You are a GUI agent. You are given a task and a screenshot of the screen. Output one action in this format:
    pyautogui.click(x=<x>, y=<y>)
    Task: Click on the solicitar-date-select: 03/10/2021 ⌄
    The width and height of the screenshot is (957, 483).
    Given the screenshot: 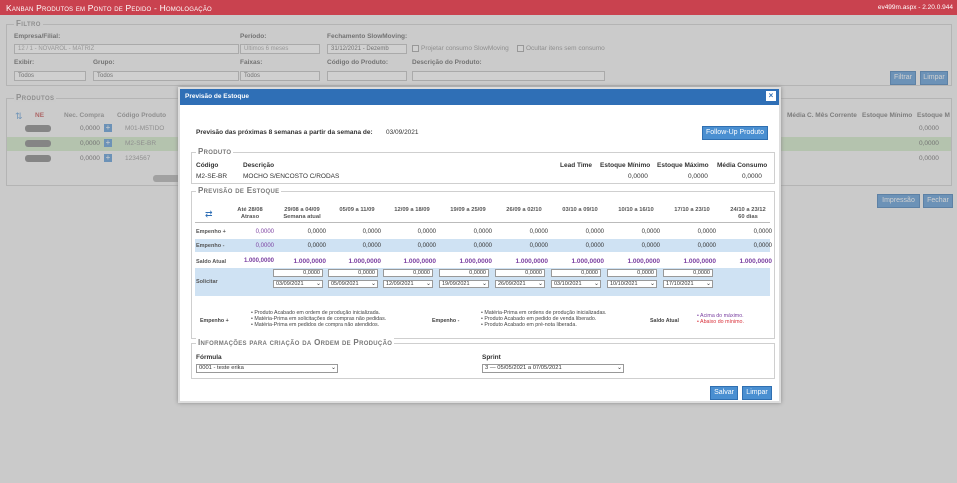 What is the action you would take?
    pyautogui.click(x=576, y=284)
    